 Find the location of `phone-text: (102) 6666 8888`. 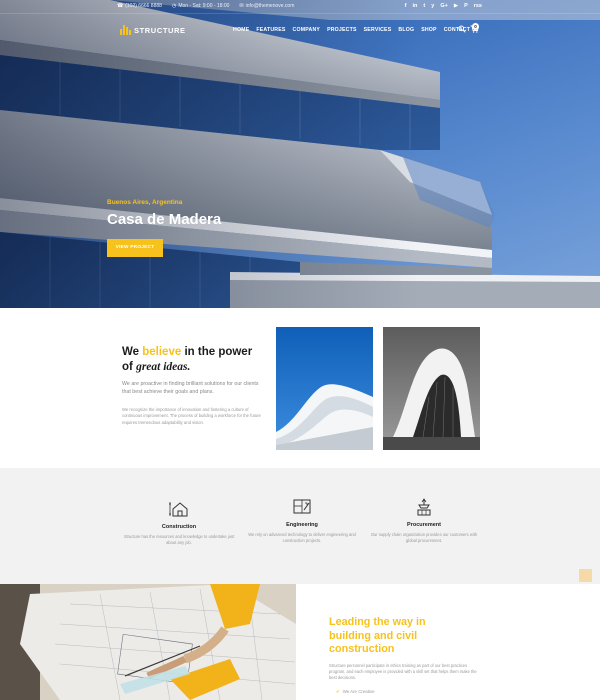

phone-text: (102) 6666 8888 is located at coordinates (143, 6).